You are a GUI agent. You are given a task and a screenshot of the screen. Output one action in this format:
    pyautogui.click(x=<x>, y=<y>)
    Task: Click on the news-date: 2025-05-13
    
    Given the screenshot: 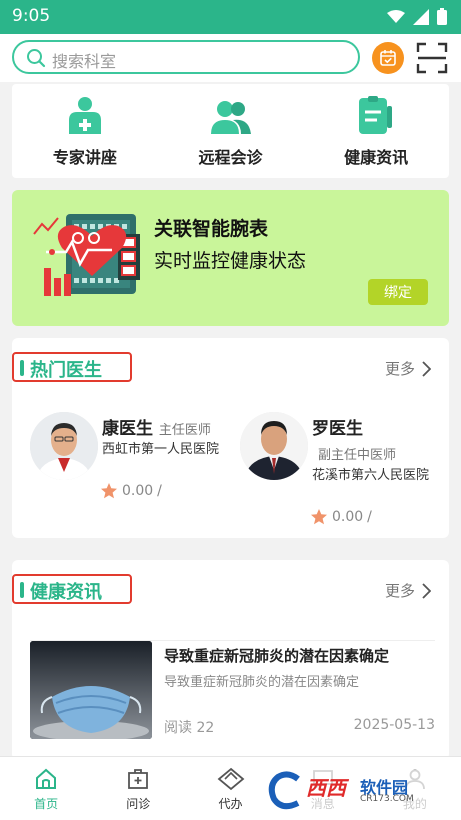 What is the action you would take?
    pyautogui.click(x=394, y=725)
    